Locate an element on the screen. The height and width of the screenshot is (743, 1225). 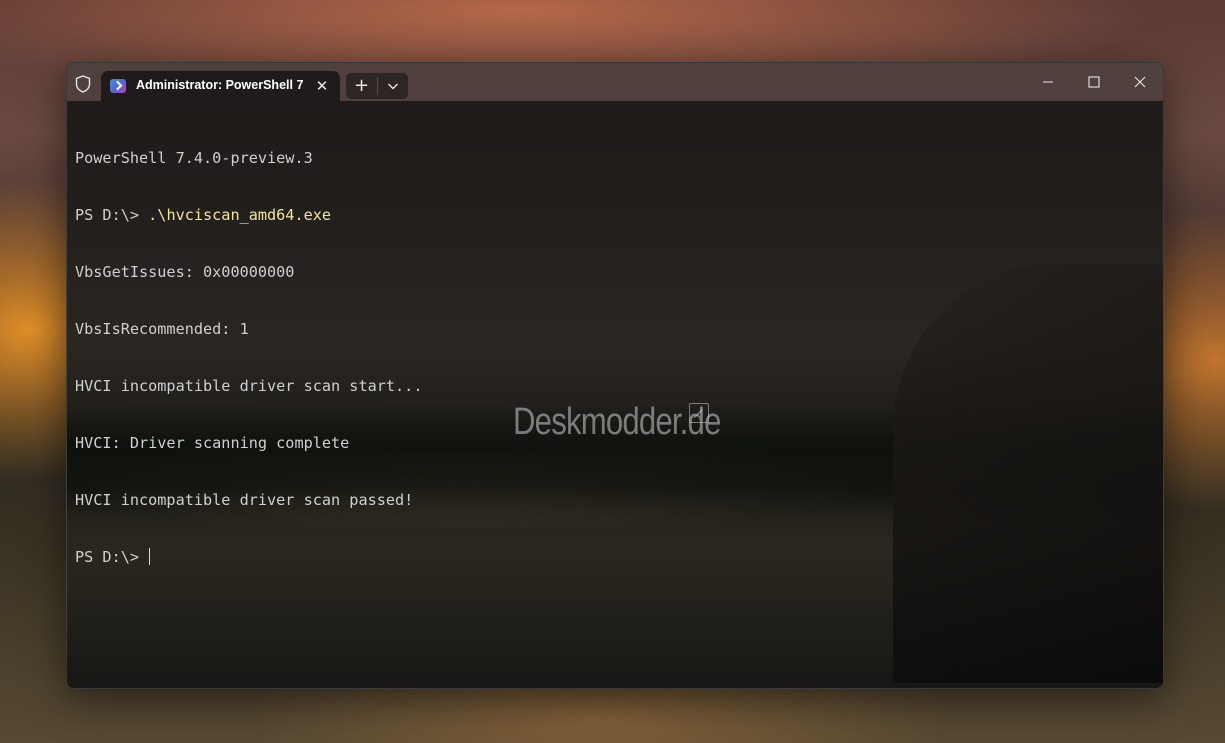
new-tab-group: + is located at coordinates (377, 86).